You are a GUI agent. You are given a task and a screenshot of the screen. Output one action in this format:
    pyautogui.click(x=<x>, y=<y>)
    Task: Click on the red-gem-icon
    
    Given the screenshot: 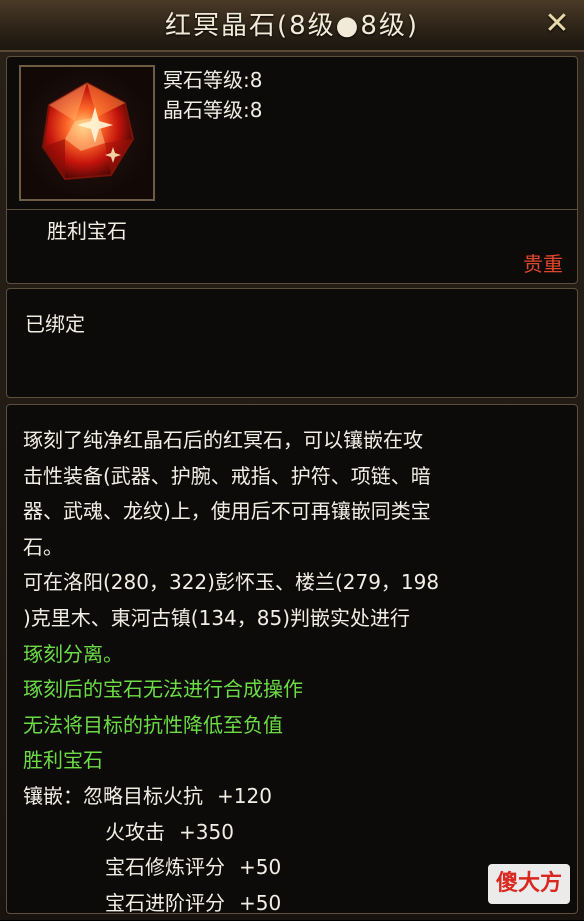 What is the action you would take?
    pyautogui.click(x=88, y=131)
    